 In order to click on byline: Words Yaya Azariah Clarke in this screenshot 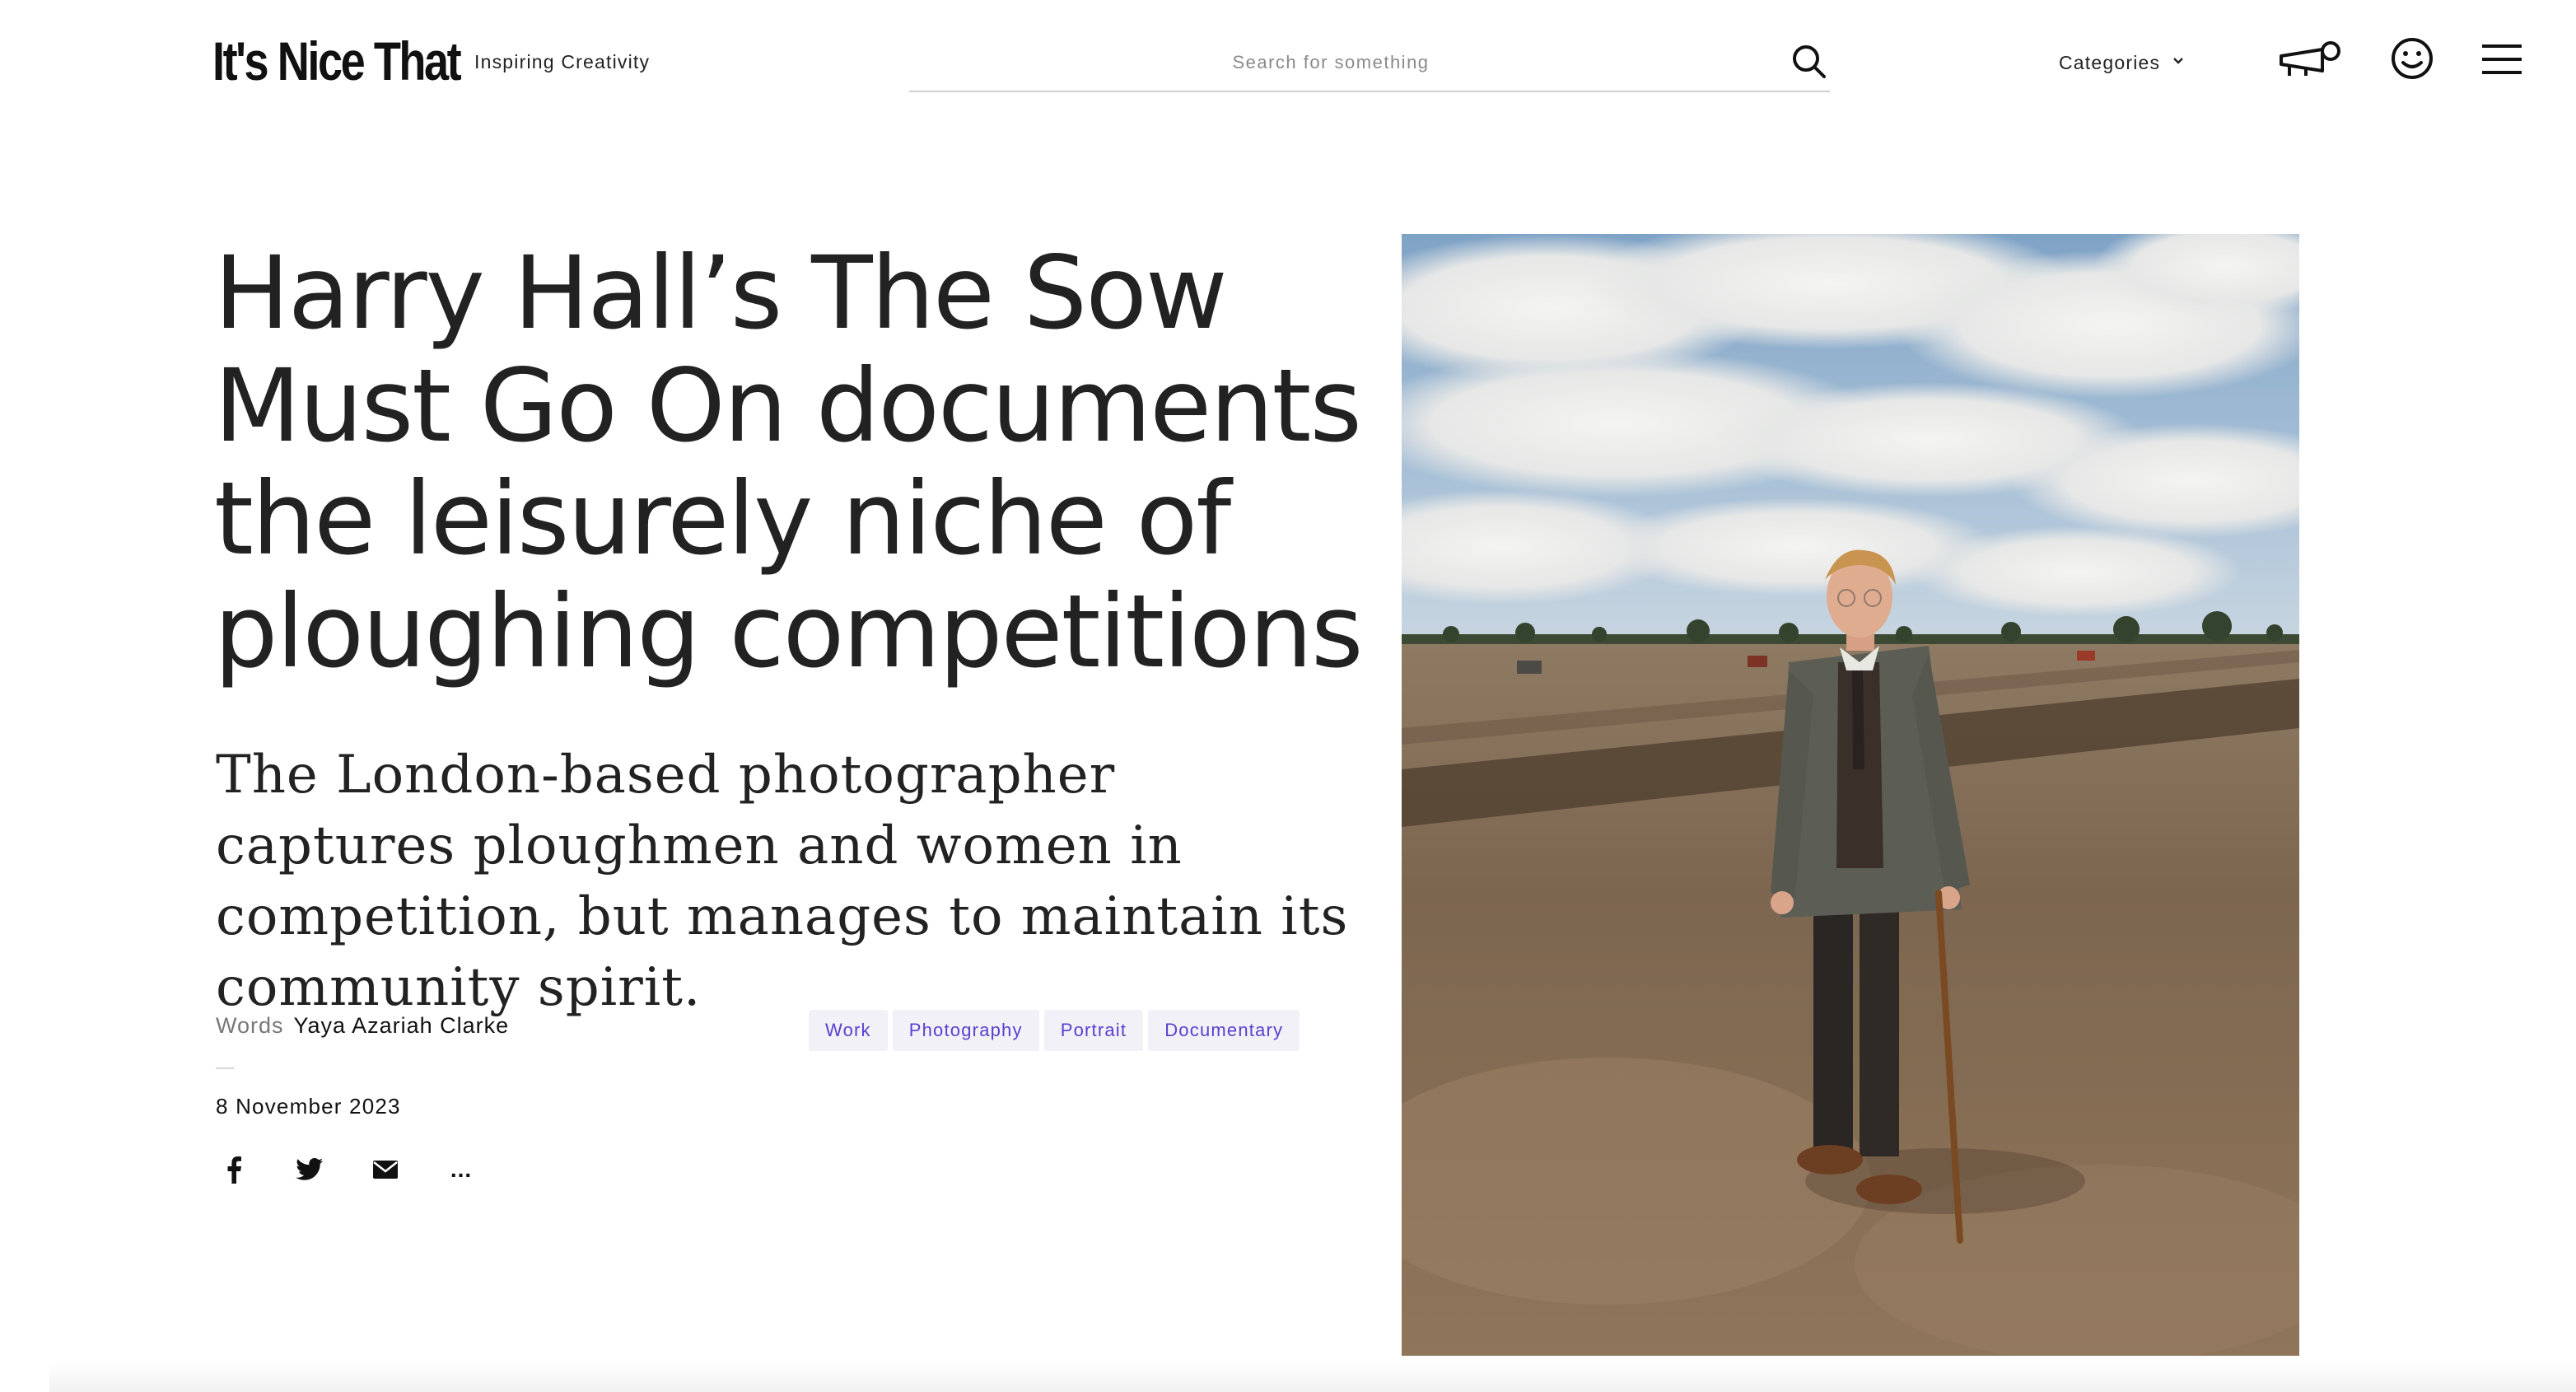, I will do `click(362, 1026)`.